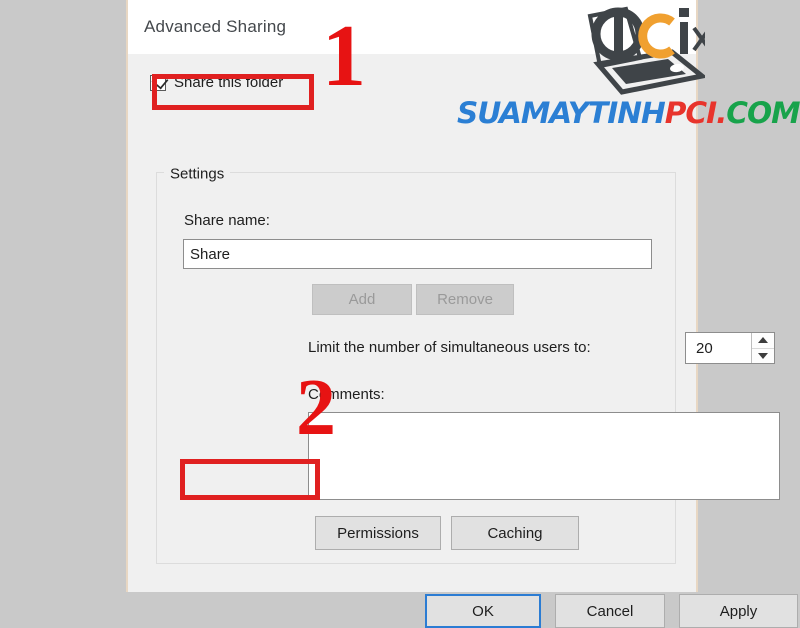 This screenshot has width=800, height=628. I want to click on comments-input, so click(544, 456).